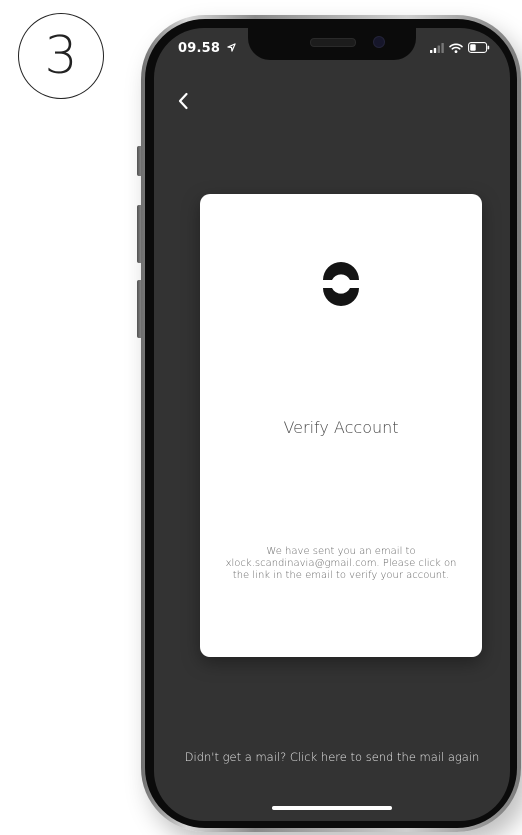 The height and width of the screenshot is (835, 522). I want to click on wifi-icon, so click(456, 48).